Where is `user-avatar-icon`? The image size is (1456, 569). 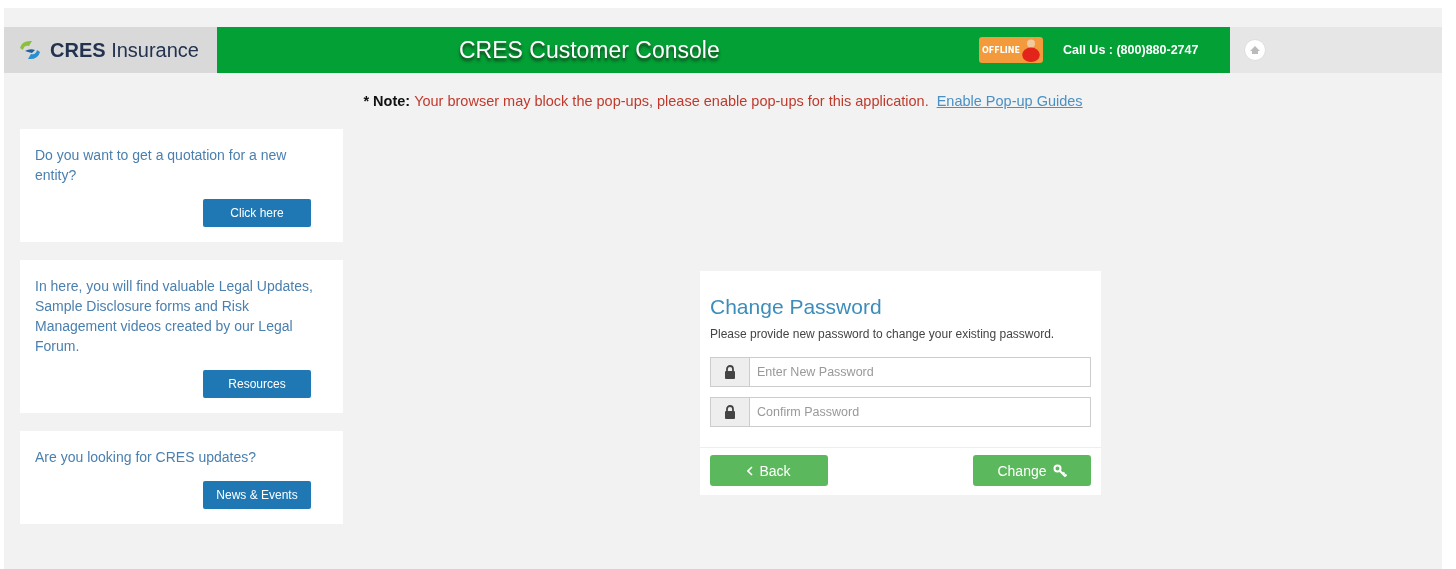
user-avatar-icon is located at coordinates (1254, 50).